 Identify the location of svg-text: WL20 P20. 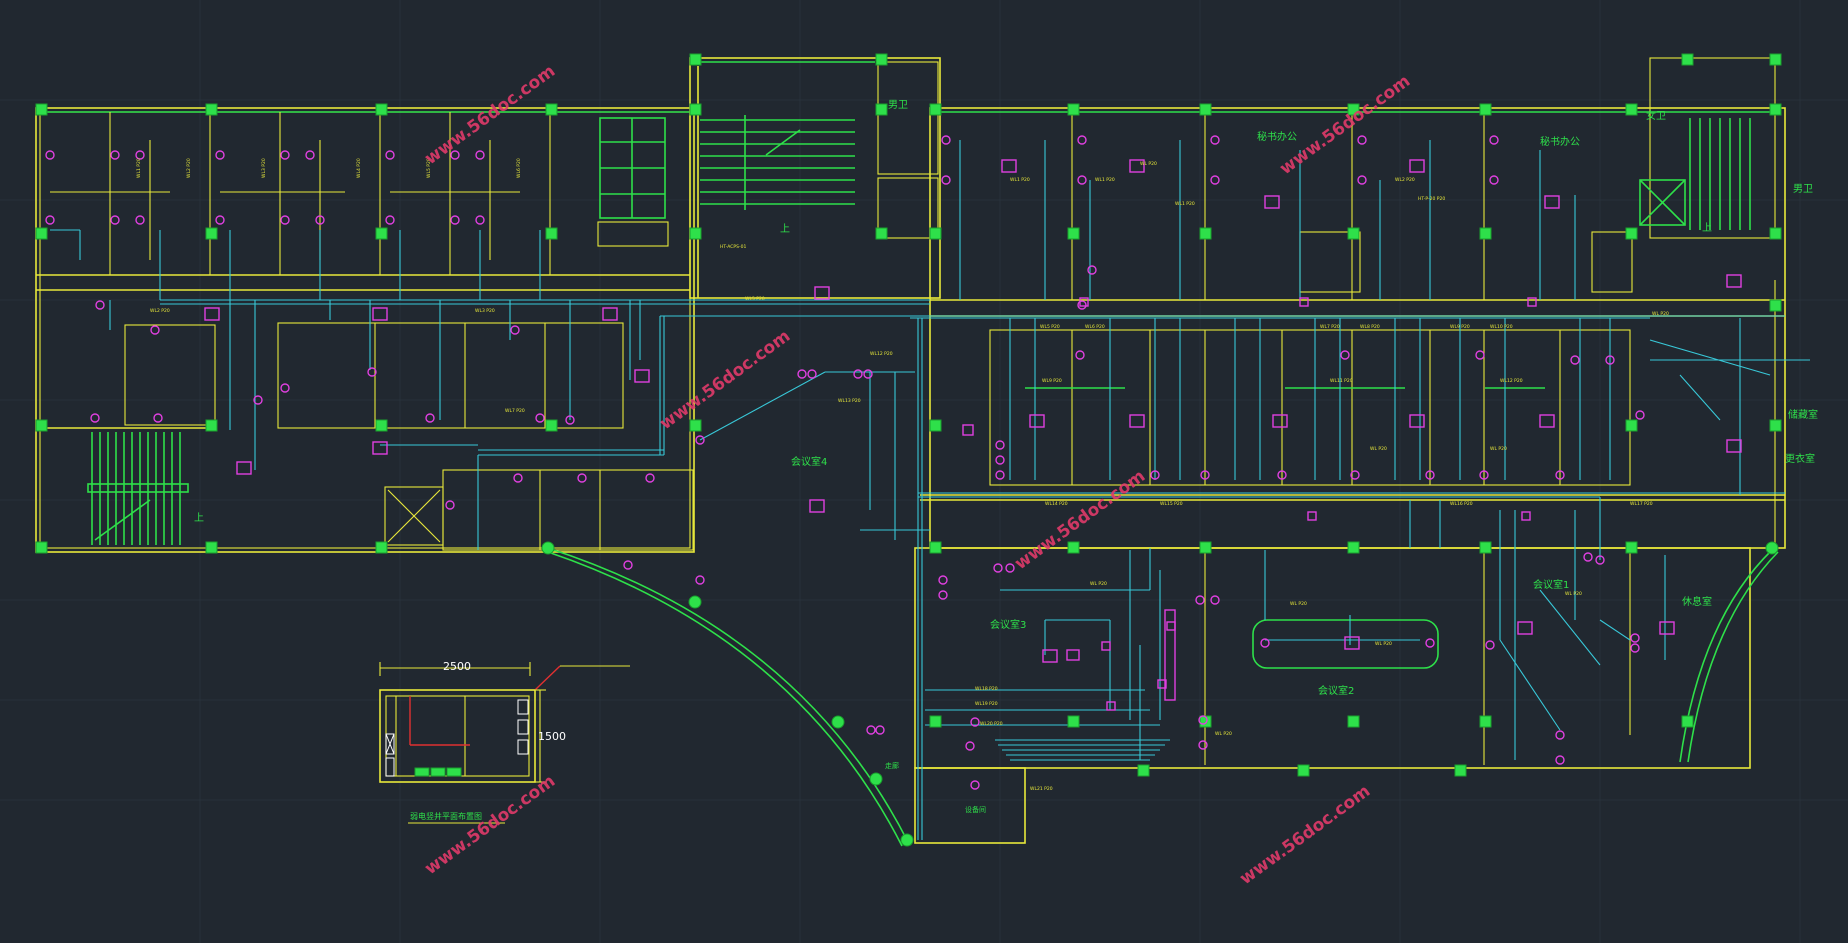
(991, 724).